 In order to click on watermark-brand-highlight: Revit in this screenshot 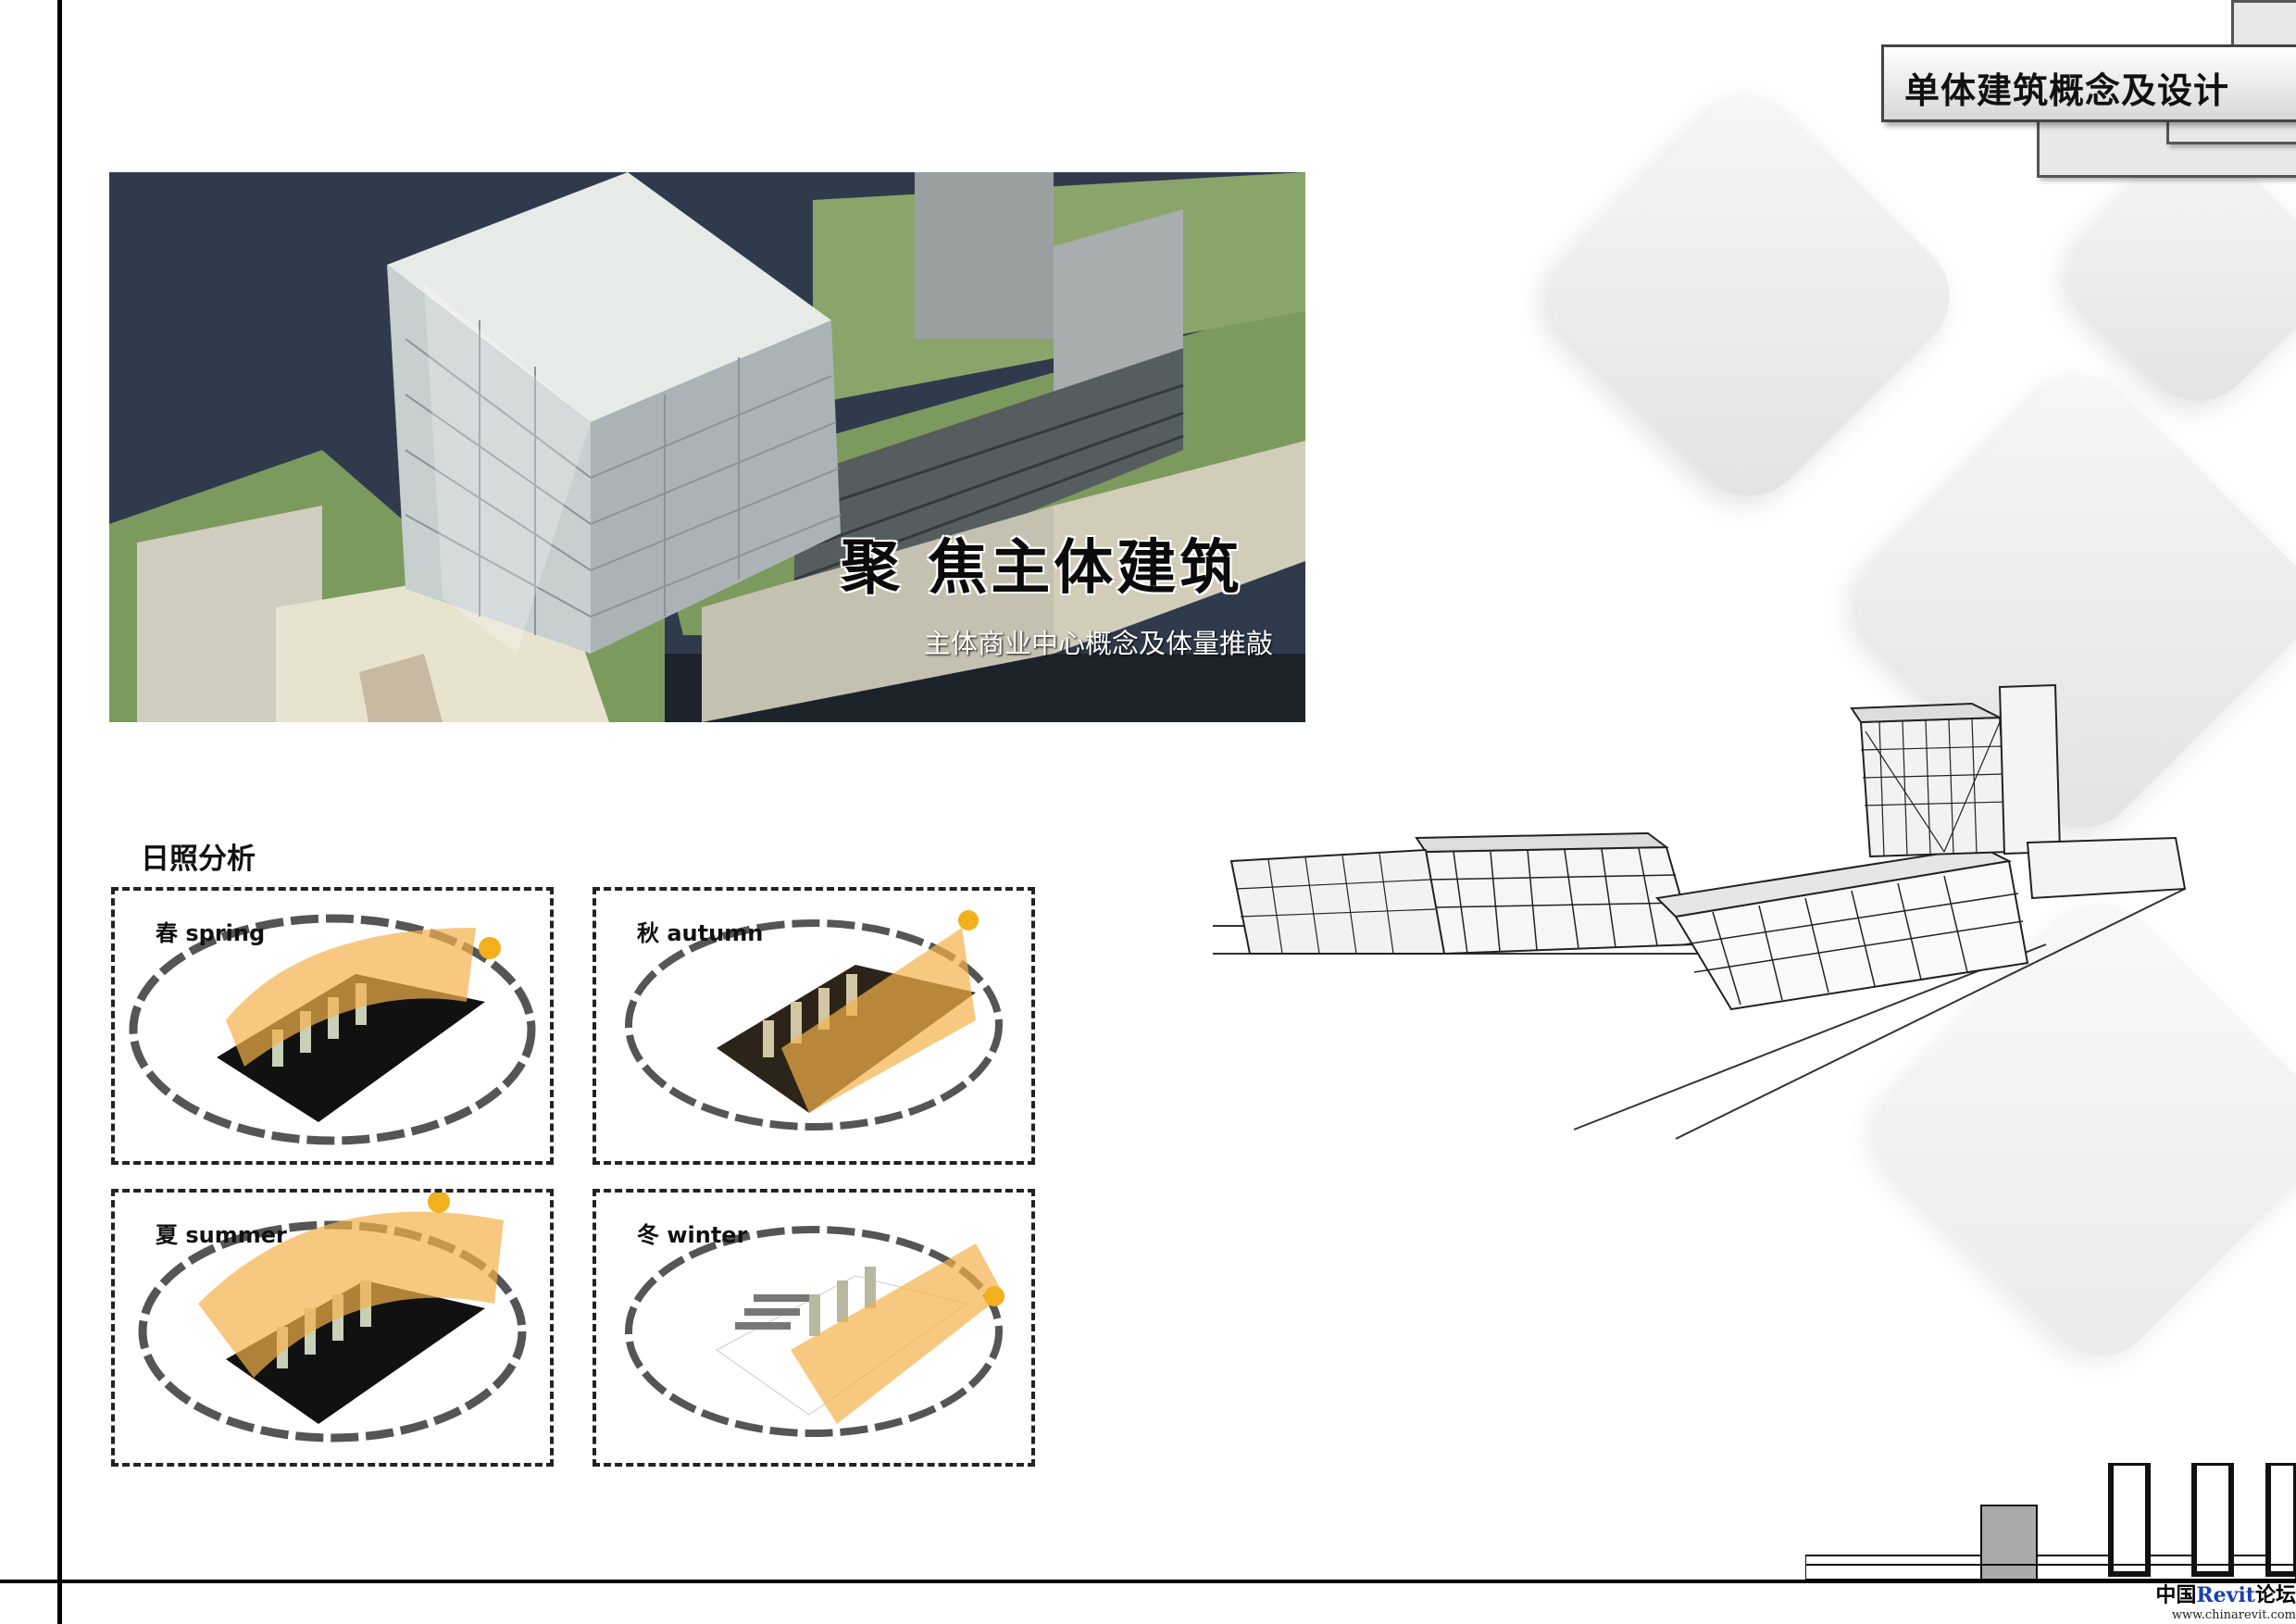, I will do `click(2225, 1595)`.